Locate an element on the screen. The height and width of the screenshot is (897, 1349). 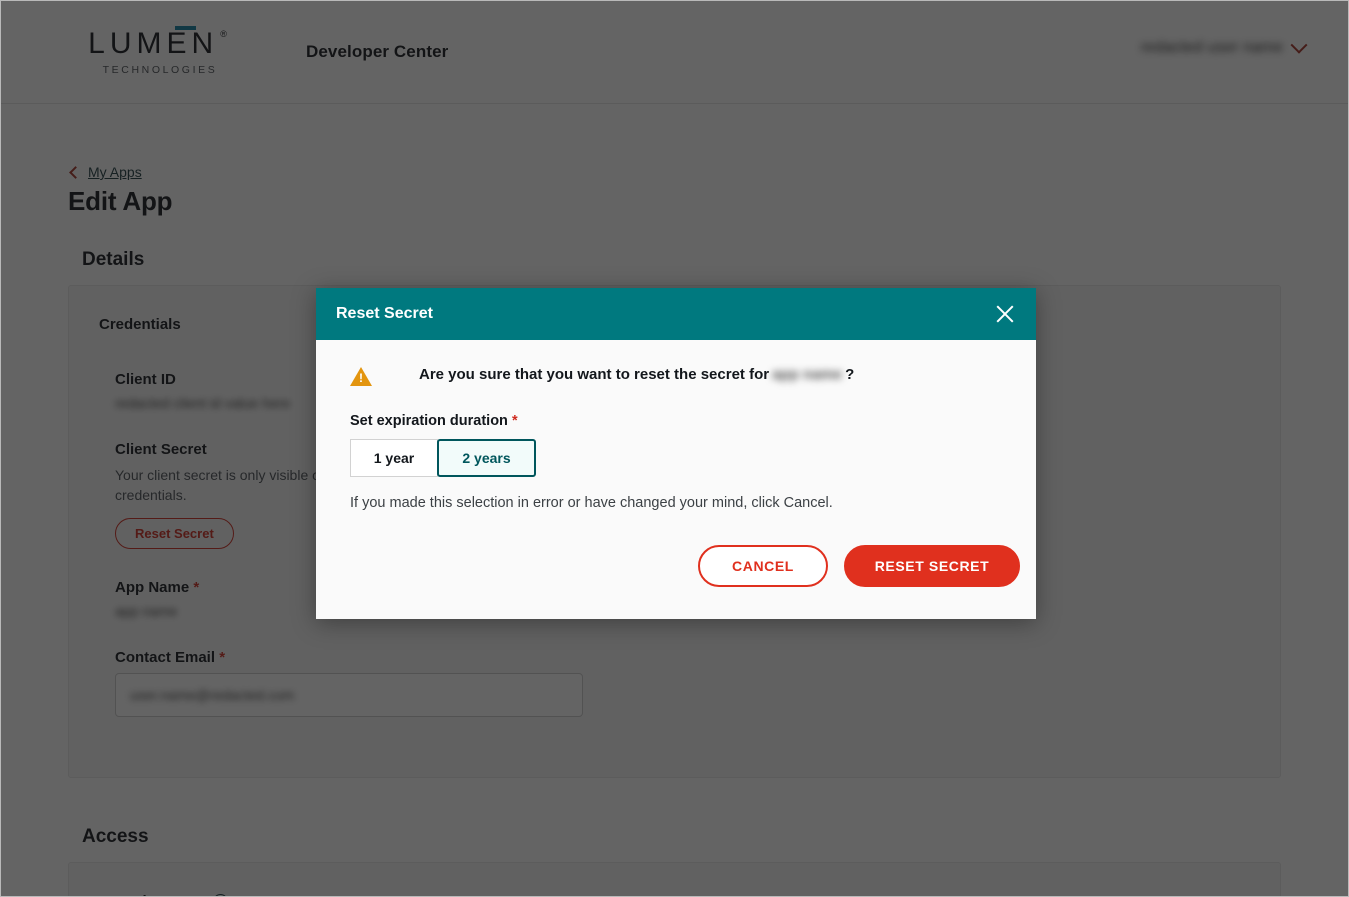
duration-option-1-year: 1 year is located at coordinates (394, 458).